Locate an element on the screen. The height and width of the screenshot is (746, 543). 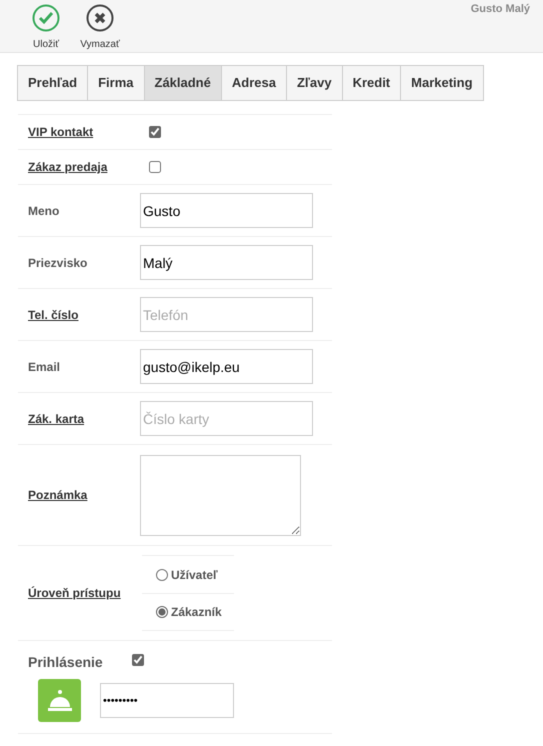
input-field: gusto@ikelp.eu is located at coordinates (226, 366).